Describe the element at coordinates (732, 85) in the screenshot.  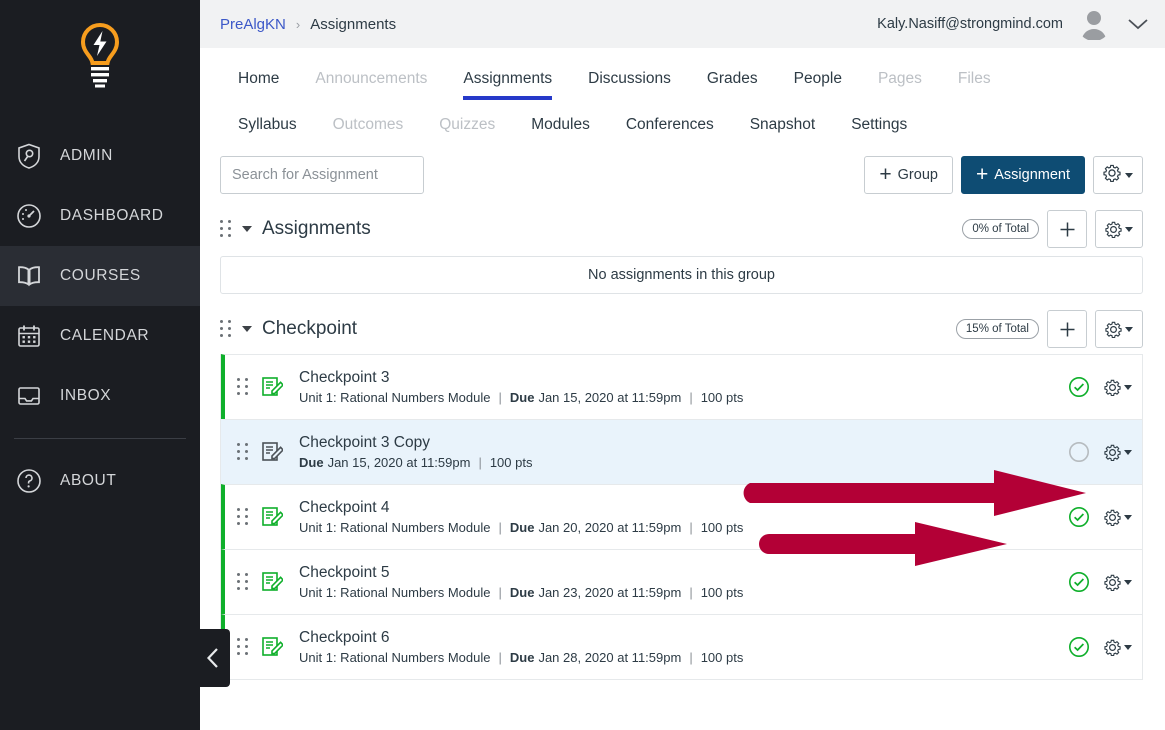
I see `tab-grades: Grades` at that location.